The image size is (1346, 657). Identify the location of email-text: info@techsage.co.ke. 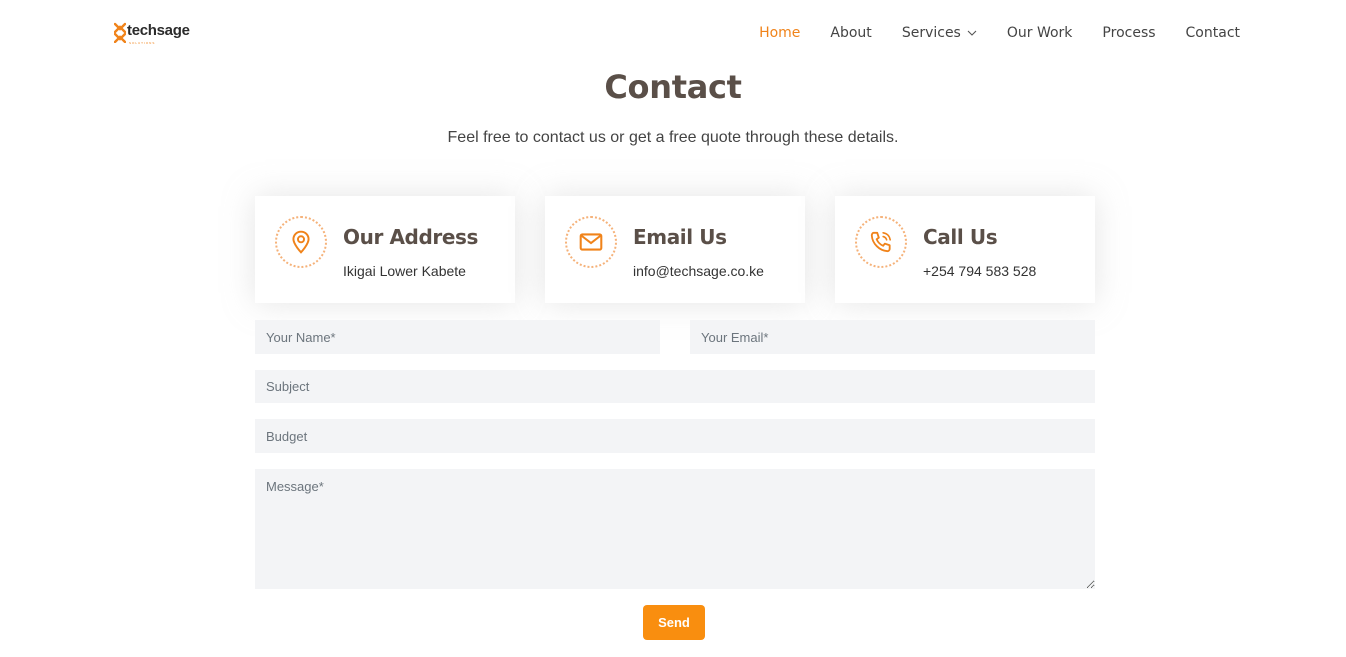
(698, 271).